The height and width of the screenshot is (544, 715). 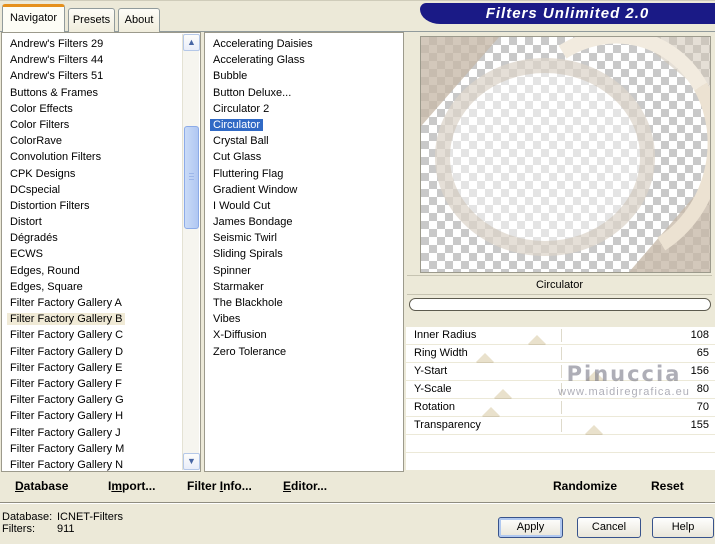 What do you see at coordinates (41, 486) in the screenshot?
I see `database-button: Database` at bounding box center [41, 486].